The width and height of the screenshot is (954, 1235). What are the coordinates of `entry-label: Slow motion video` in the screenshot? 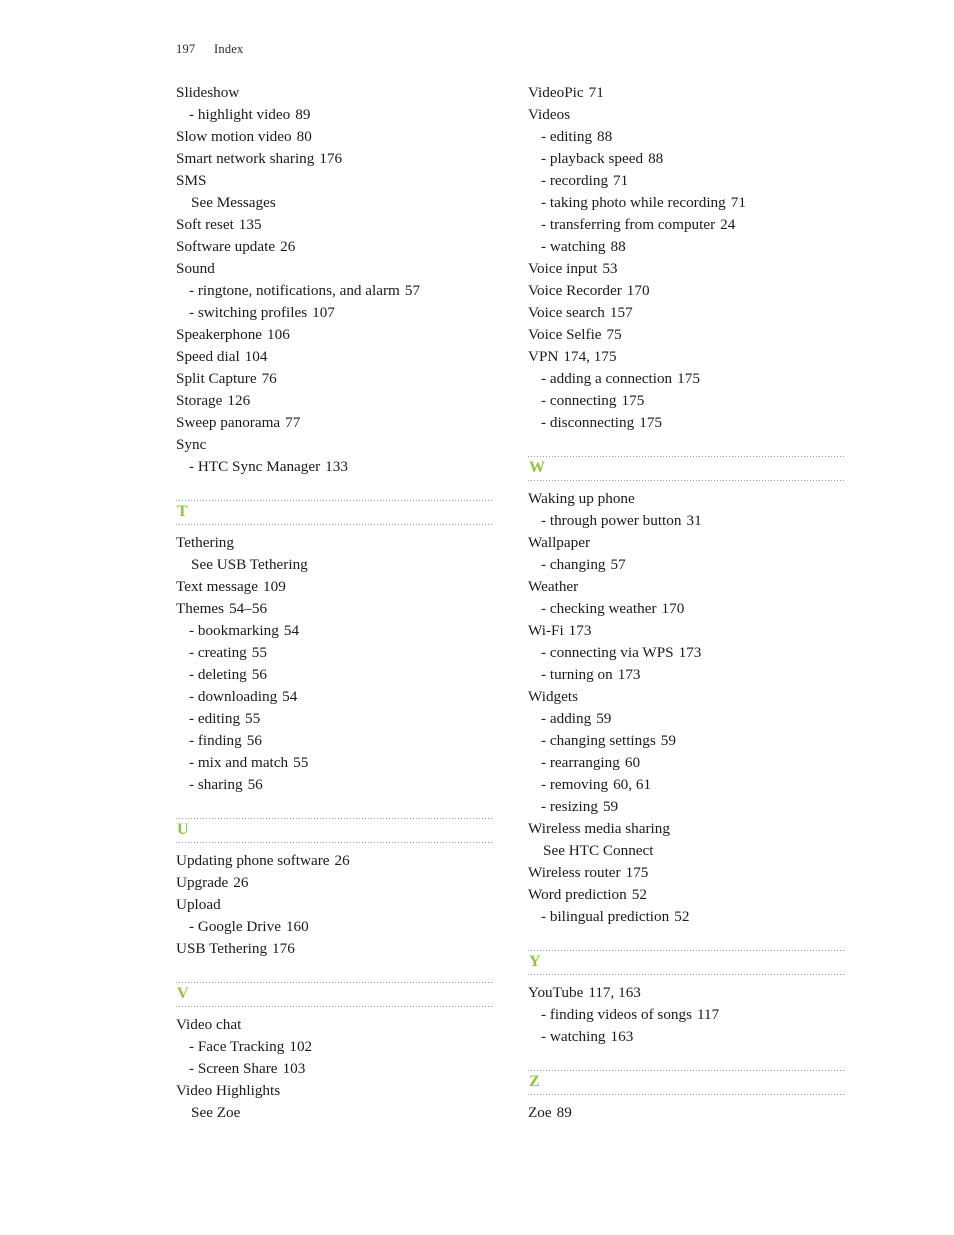 It's located at (234, 136).